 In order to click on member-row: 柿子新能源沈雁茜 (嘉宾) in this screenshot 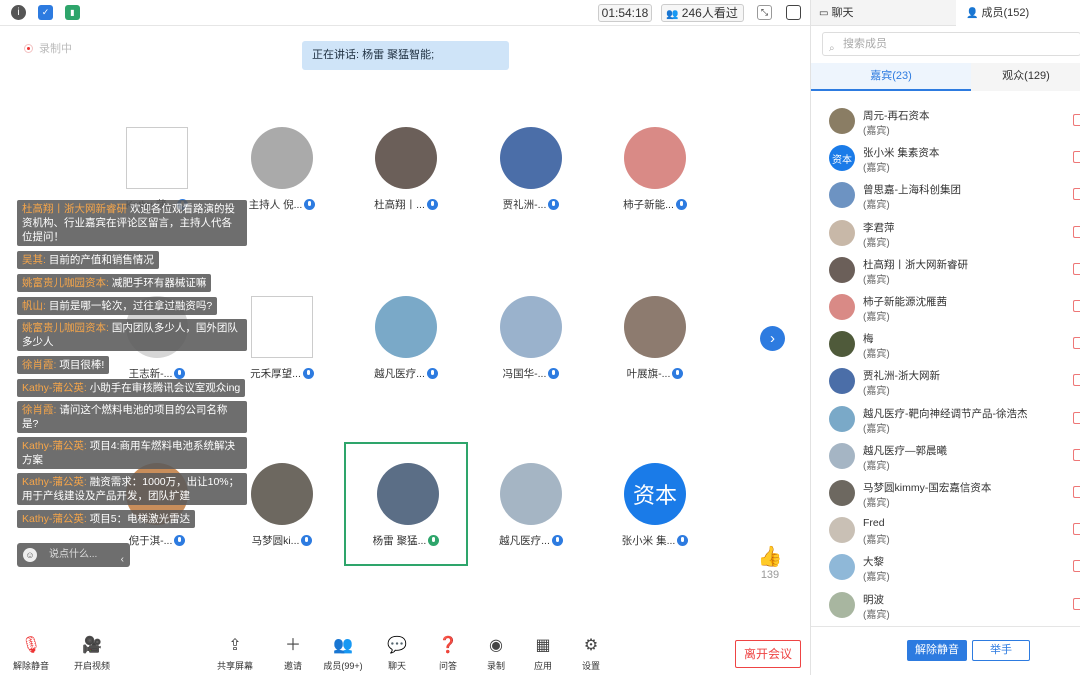, I will do `click(945, 308)`.